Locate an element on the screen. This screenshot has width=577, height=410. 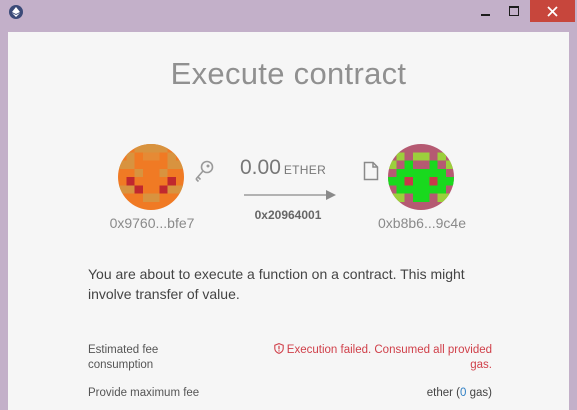
maximize-button is located at coordinates (514, 11).